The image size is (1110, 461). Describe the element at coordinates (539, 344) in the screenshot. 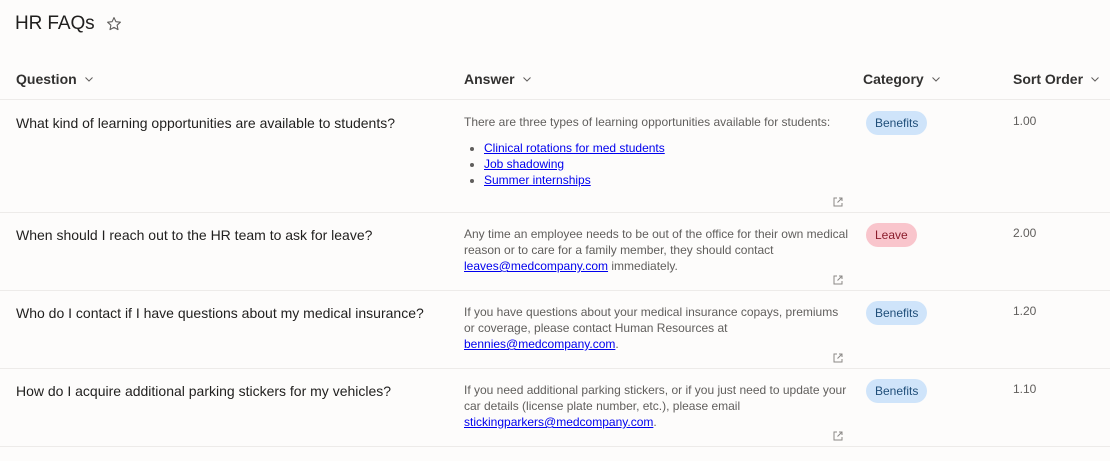

I see `email-link: bennies@medcompany.com` at that location.